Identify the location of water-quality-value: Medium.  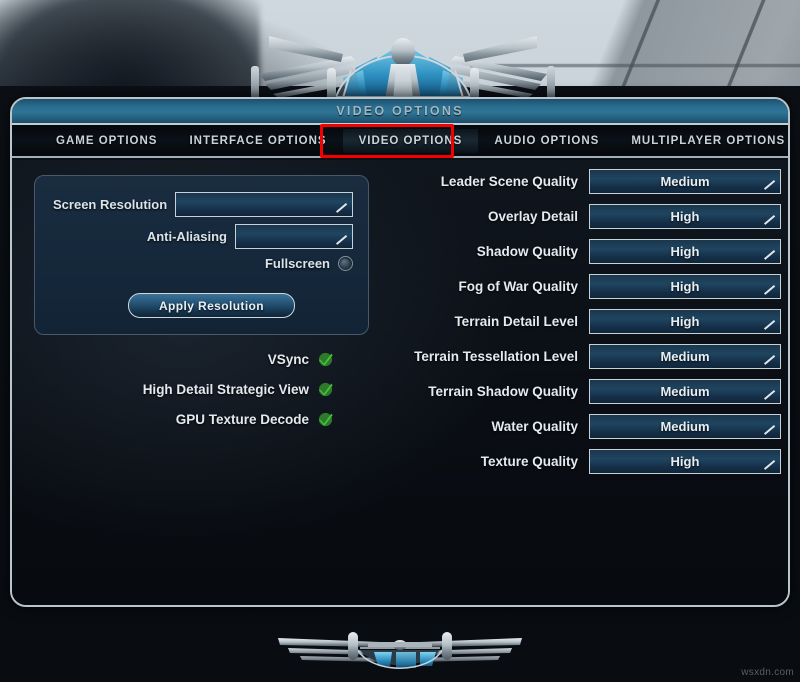
(685, 426).